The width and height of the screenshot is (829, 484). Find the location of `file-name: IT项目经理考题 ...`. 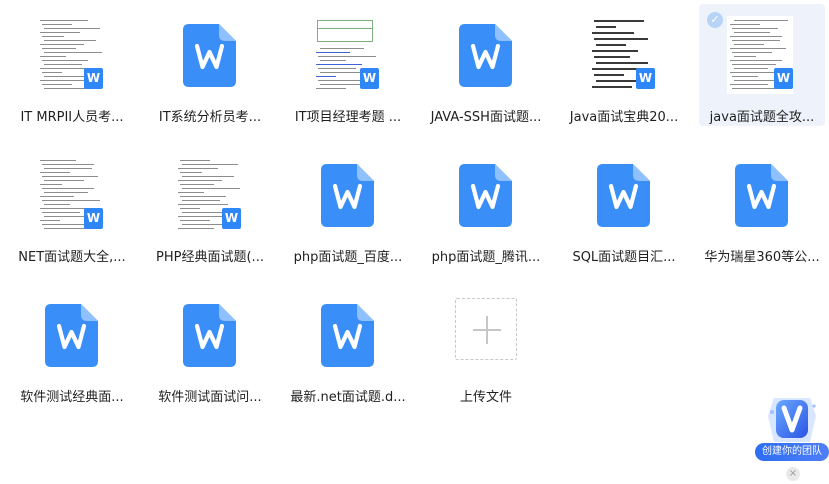

file-name: IT项目经理考题 ... is located at coordinates (348, 117).